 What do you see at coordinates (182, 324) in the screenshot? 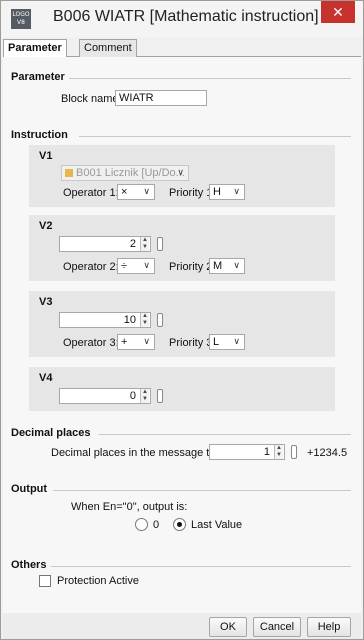
I see `v3-group: V3 10 ▲ ▼ Operator 3: + ∨ Priority 3: L ∨` at bounding box center [182, 324].